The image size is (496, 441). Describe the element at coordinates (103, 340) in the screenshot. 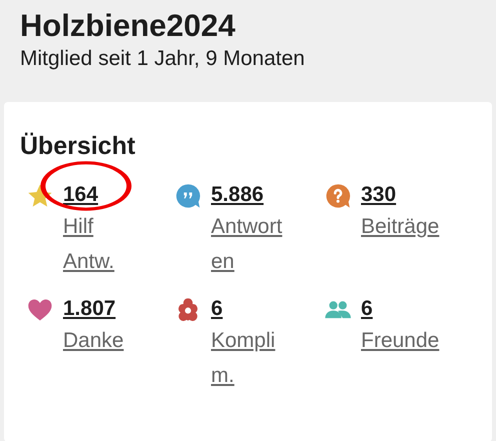

I see `stat-label-link: Danke` at that location.